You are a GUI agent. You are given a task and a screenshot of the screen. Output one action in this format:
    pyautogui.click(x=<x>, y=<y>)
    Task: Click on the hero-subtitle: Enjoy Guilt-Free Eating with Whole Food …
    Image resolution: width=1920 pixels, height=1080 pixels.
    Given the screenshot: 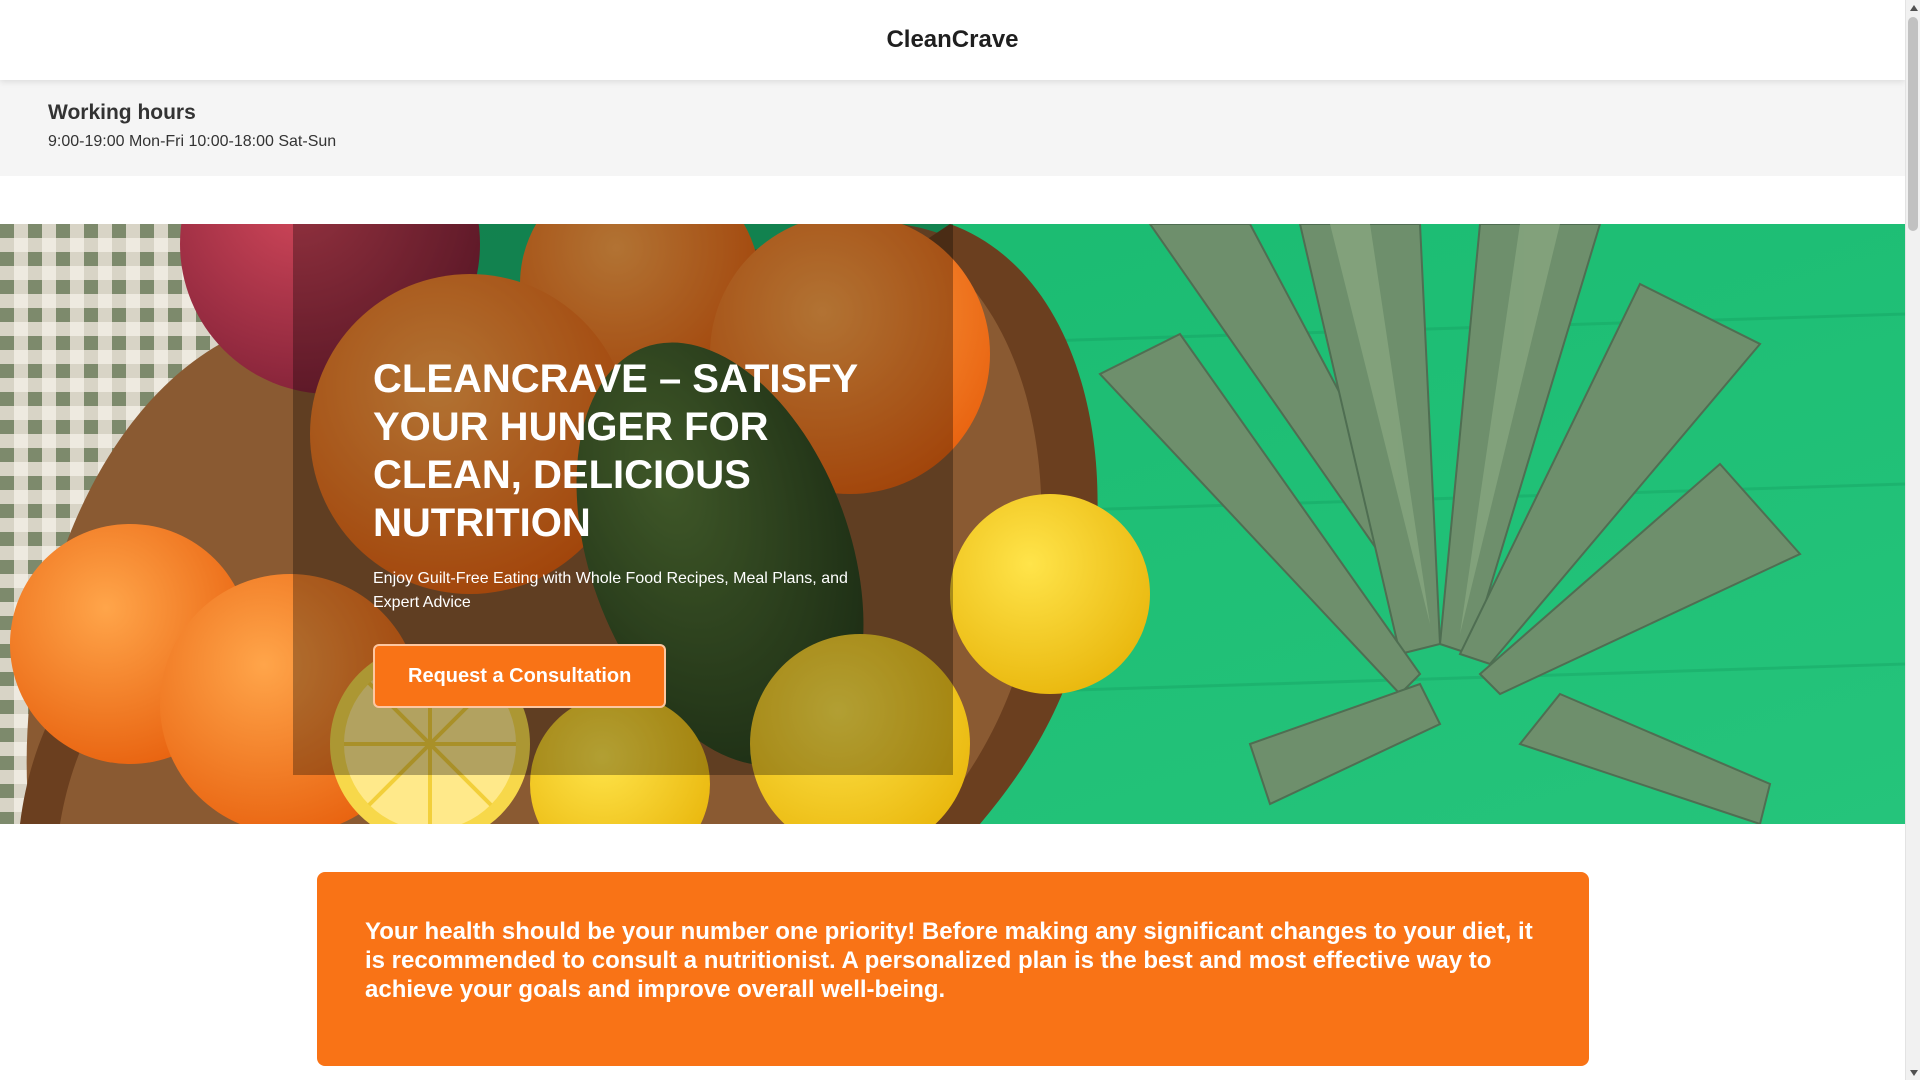 What is the action you would take?
    pyautogui.click(x=610, y=590)
    